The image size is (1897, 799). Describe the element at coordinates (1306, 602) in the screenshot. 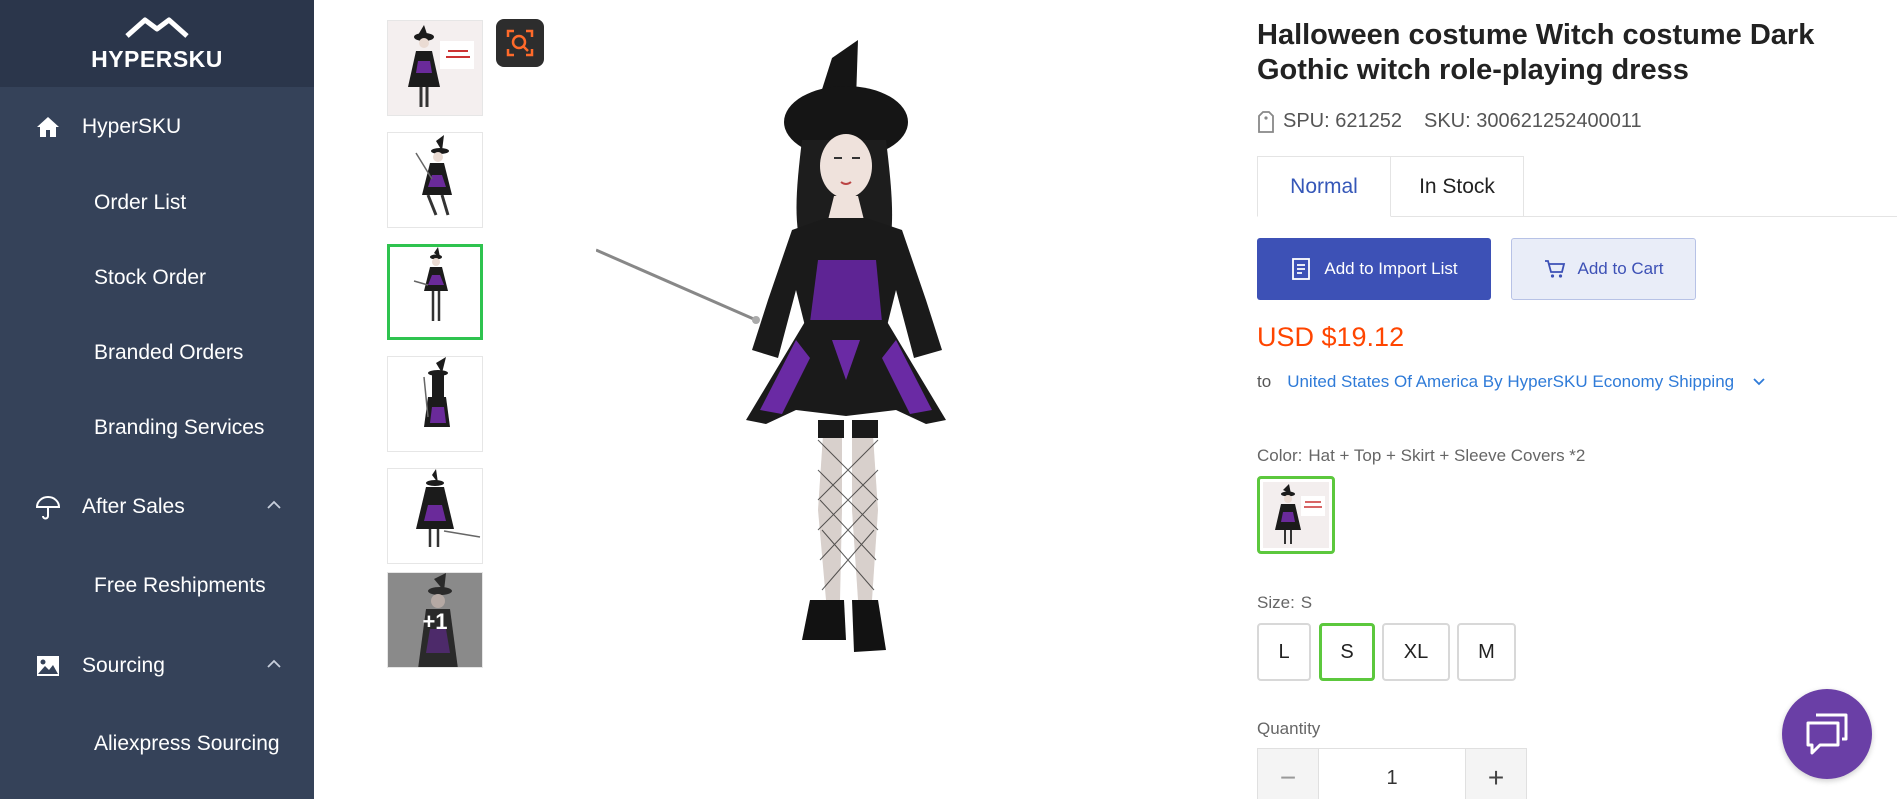

I see `size-value: S` at that location.